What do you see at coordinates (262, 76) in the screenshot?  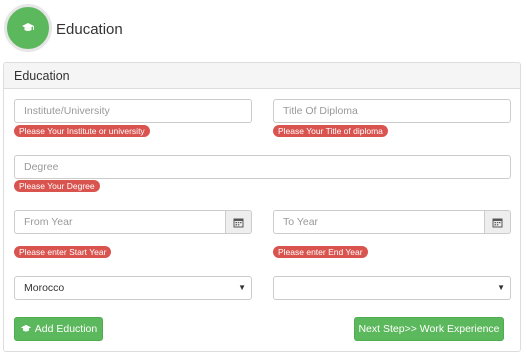 I see `panel-heading: Education` at bounding box center [262, 76].